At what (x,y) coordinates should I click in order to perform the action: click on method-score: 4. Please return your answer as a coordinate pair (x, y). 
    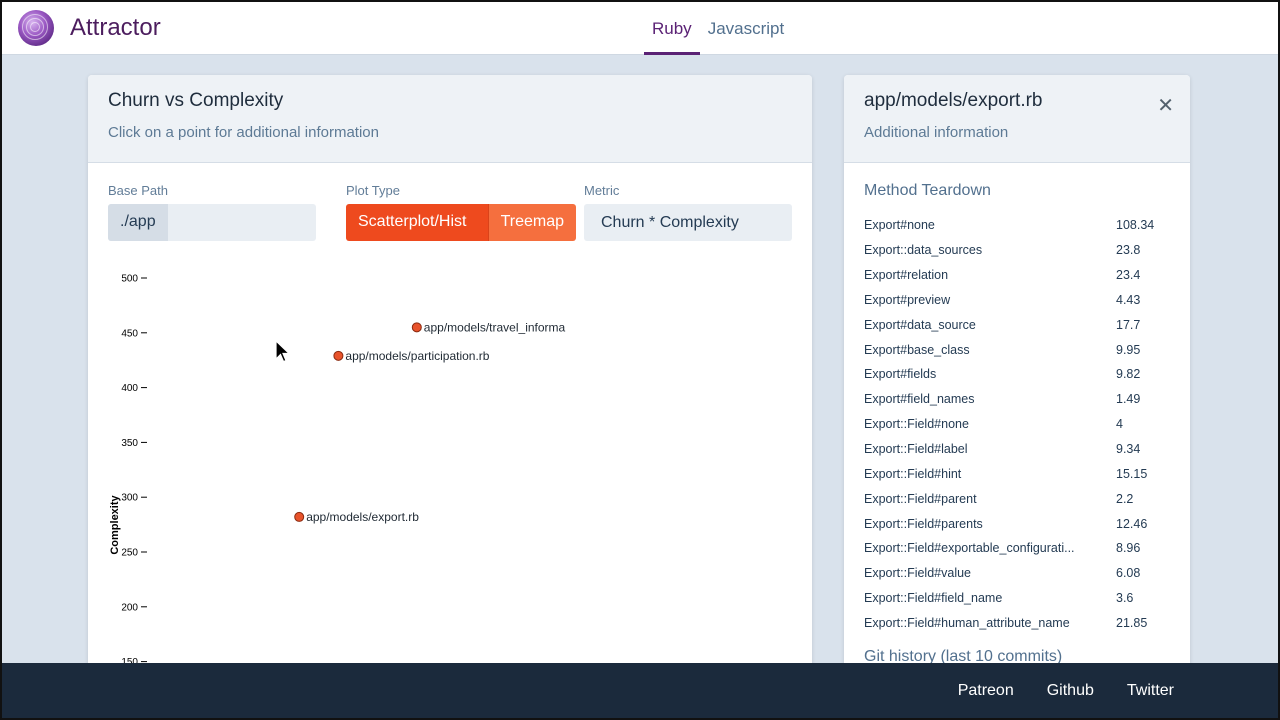
    Looking at the image, I should click on (1119, 424).